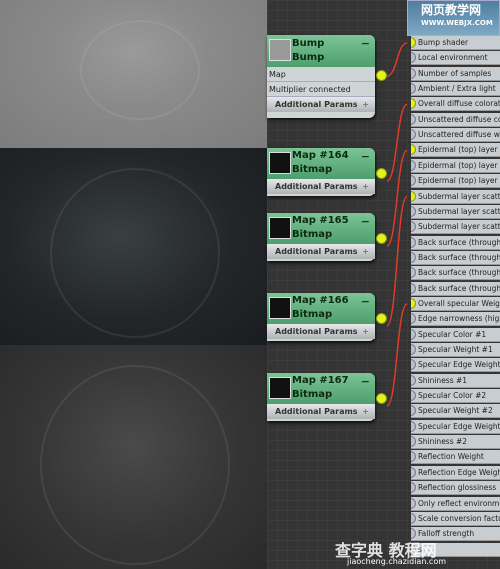  What do you see at coordinates (455, 303) in the screenshot?
I see `shader-input: Overall specular Weight` at bounding box center [455, 303].